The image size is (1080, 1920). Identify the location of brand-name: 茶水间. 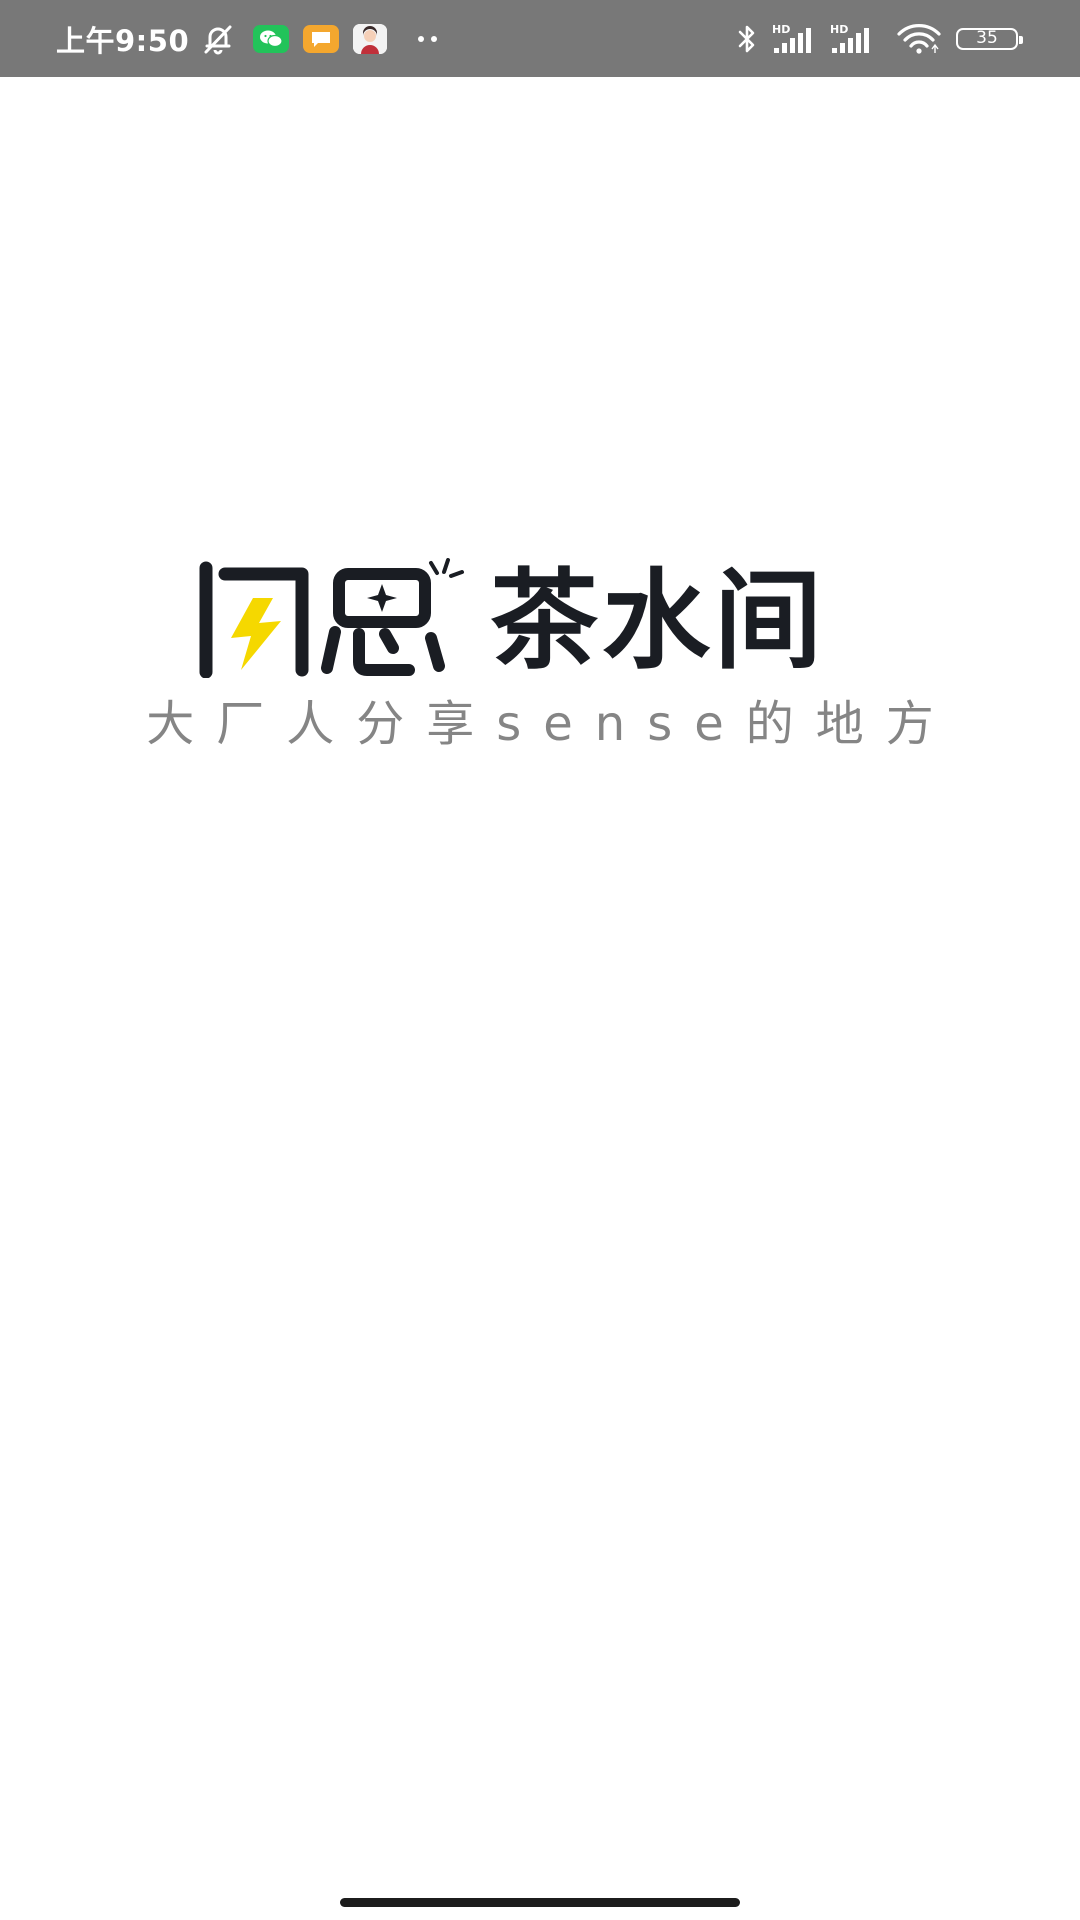
(658, 621).